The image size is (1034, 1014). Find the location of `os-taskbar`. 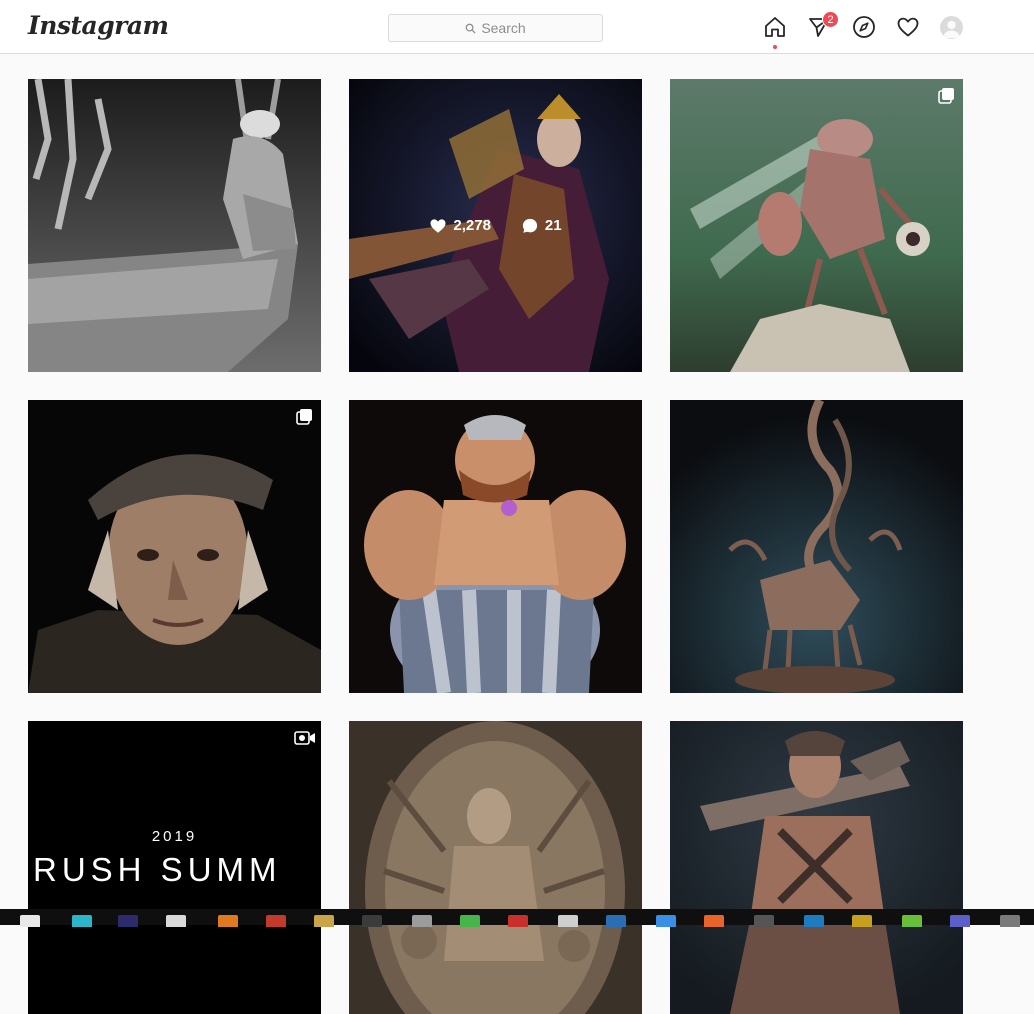

os-taskbar is located at coordinates (517, 918).